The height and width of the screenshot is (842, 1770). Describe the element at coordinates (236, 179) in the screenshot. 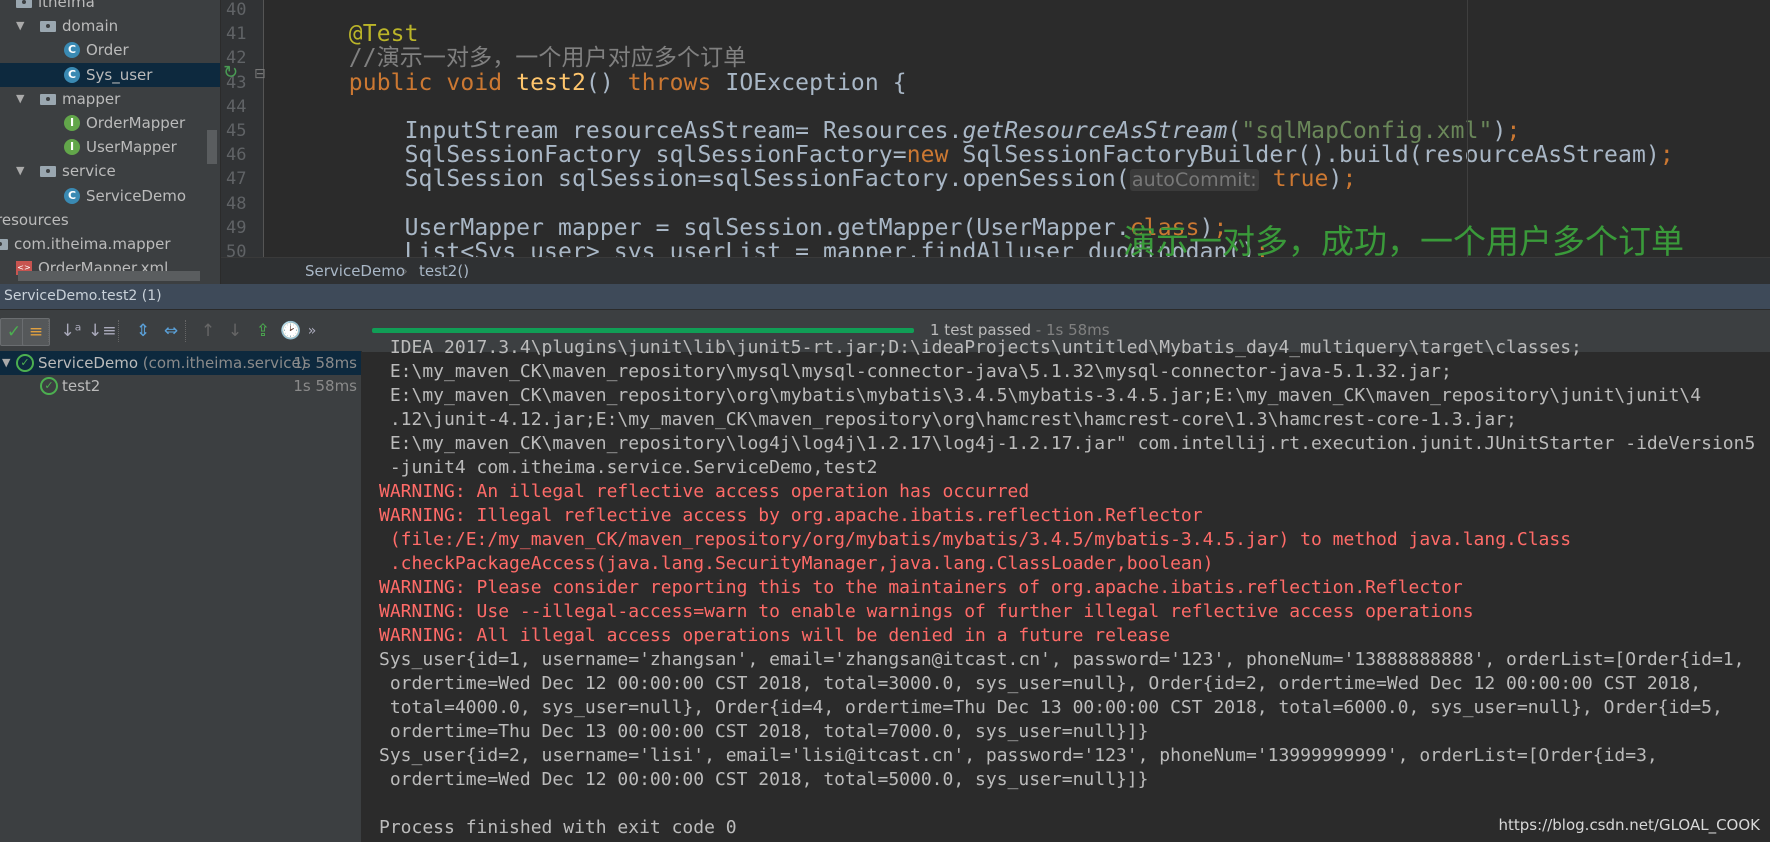

I see `line-number: 47` at that location.